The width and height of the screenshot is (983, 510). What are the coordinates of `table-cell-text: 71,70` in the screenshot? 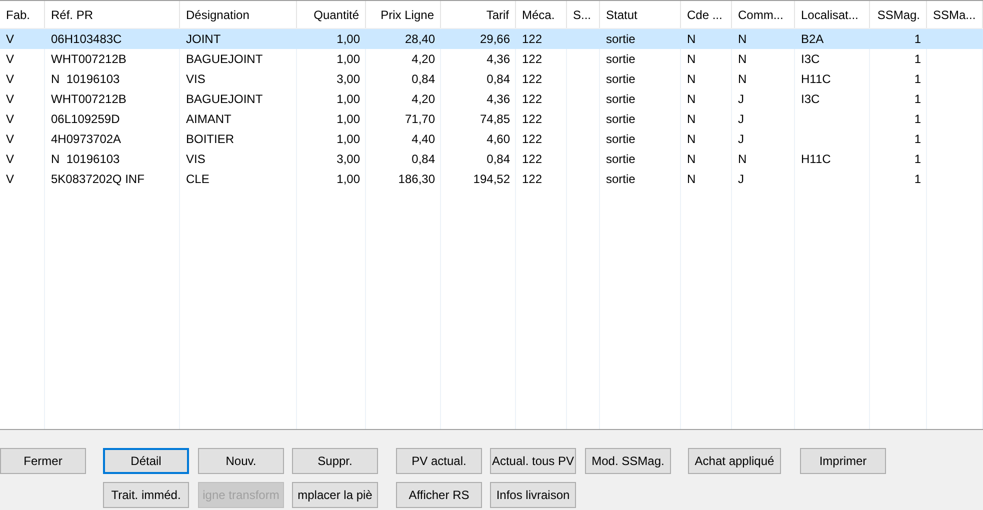 It's located at (419, 119).